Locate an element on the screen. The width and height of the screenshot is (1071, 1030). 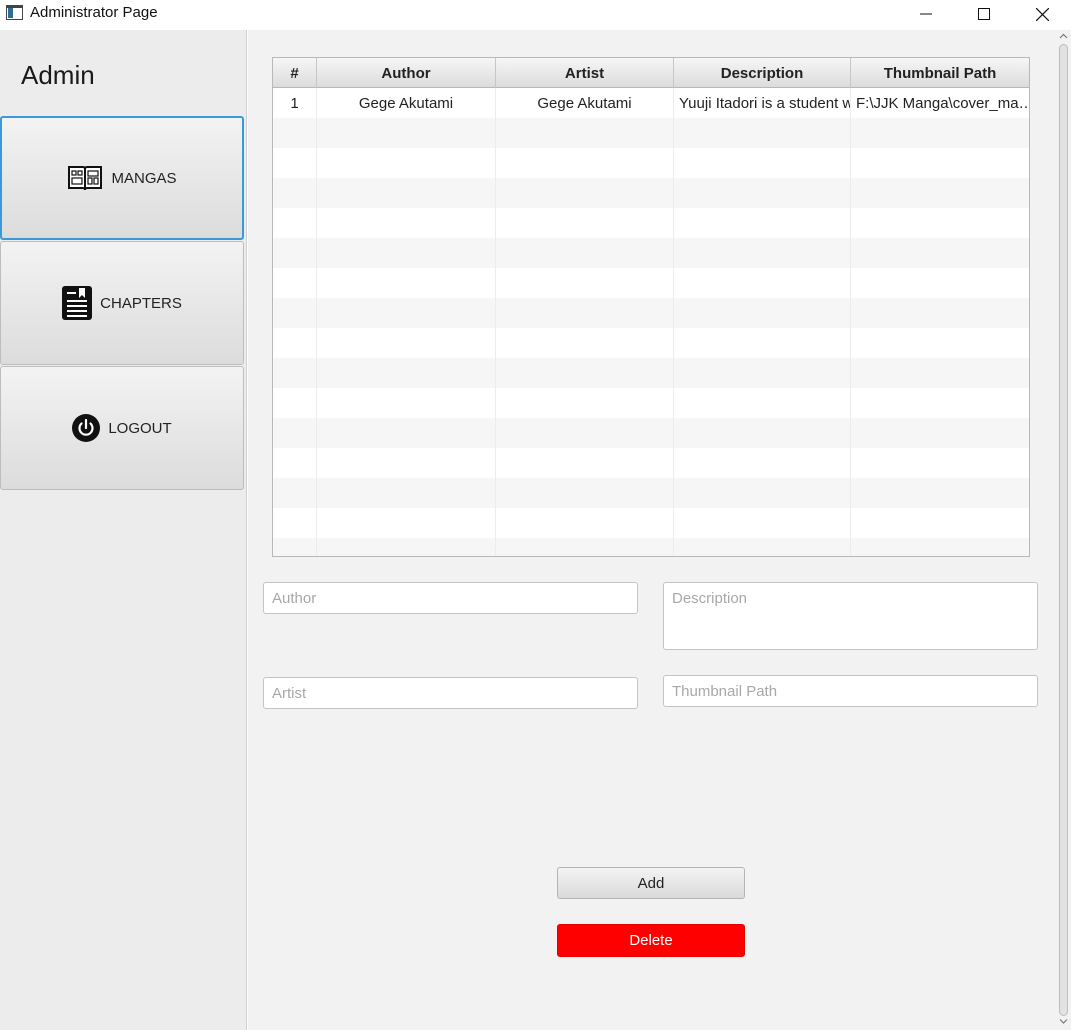
scroll-up-icon is located at coordinates (1063, 36).